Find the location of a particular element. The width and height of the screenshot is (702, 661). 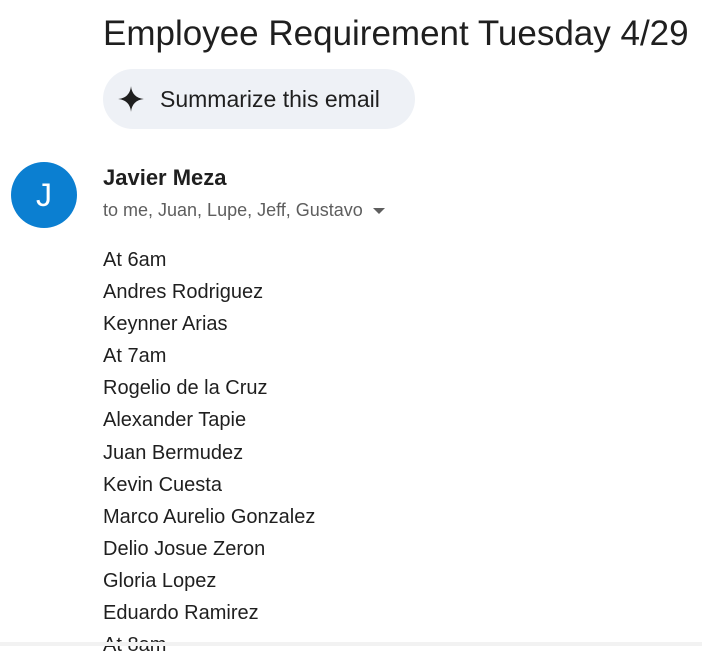

email-body-line: At 6am is located at coordinates (135, 260).